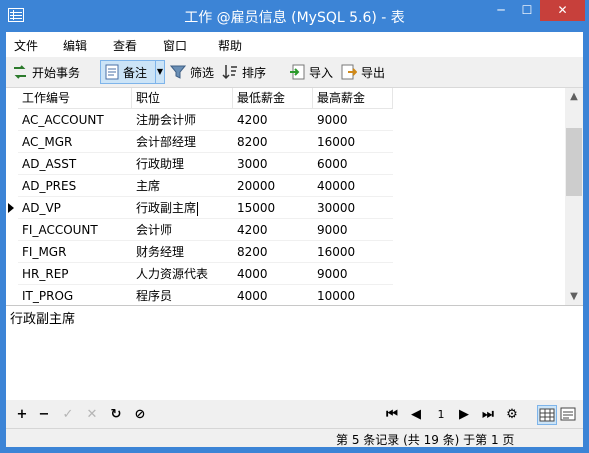  Describe the element at coordinates (273, 208) in the screenshot. I see `cell-min-salary: 15000` at that location.